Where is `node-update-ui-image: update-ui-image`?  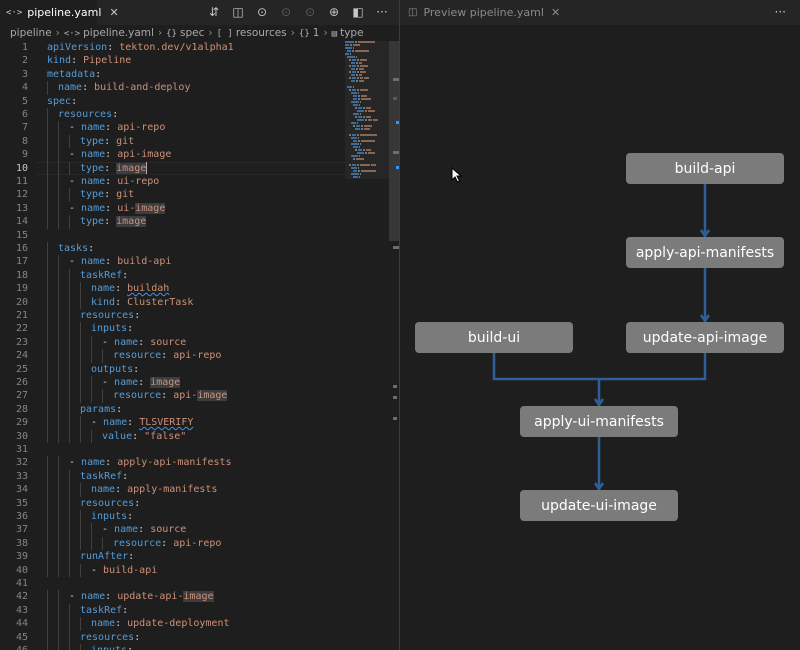 node-update-ui-image: update-ui-image is located at coordinates (599, 505).